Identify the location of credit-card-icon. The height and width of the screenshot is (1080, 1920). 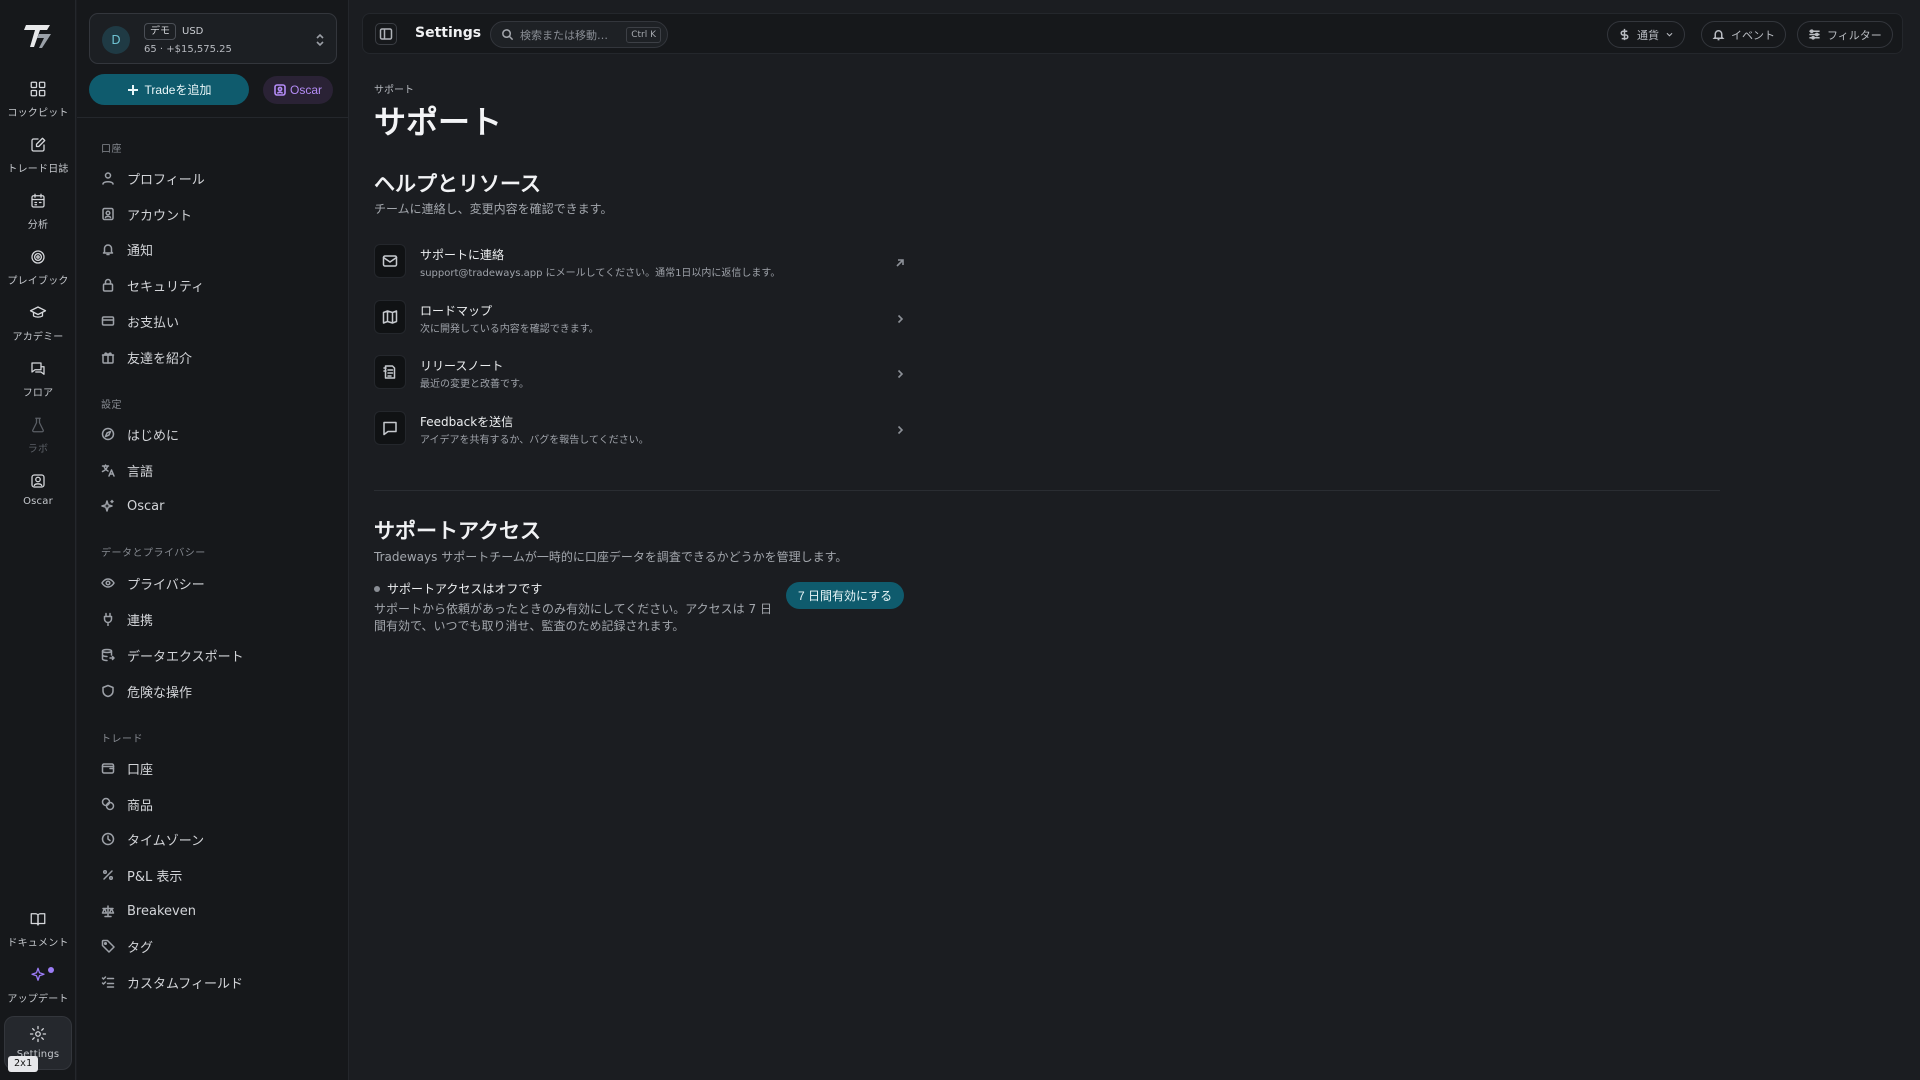
(108, 321).